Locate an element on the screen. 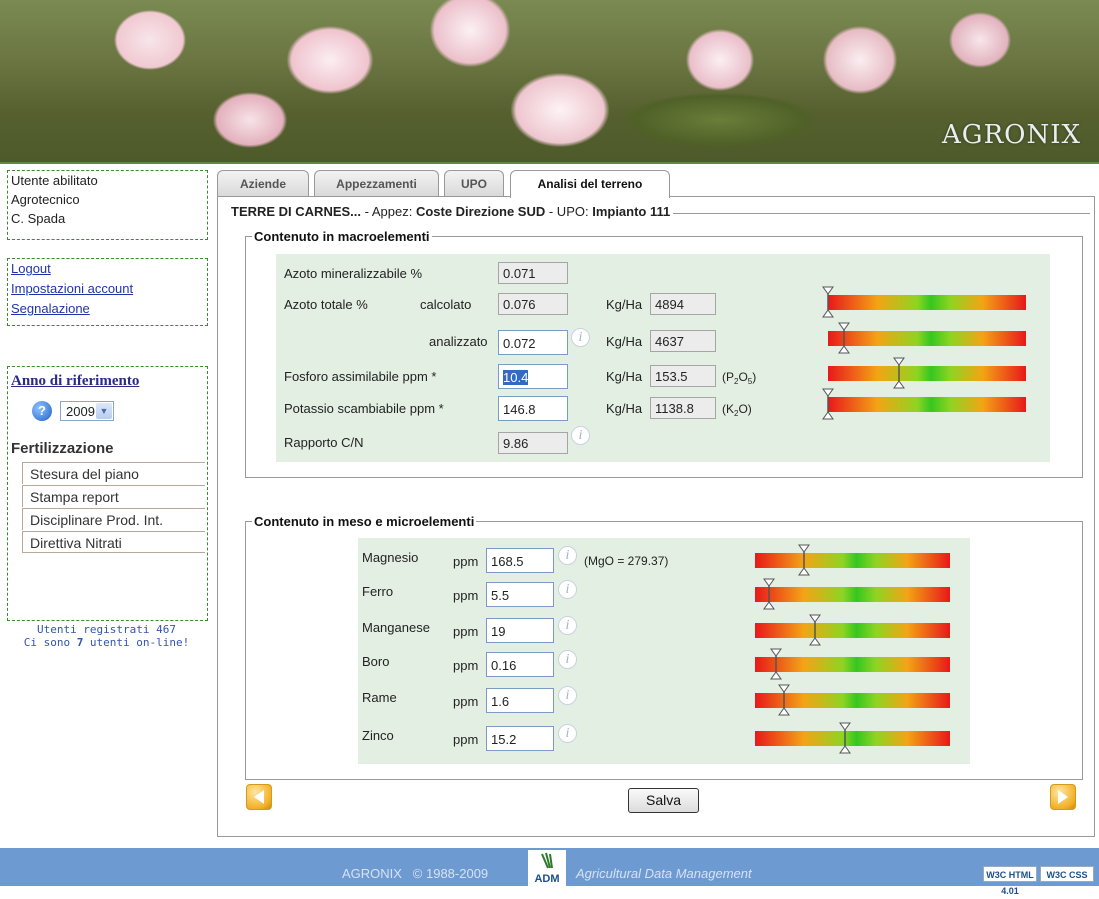 The height and width of the screenshot is (899, 1099). mgo-note: (MgO = 279.37) is located at coordinates (626, 561).